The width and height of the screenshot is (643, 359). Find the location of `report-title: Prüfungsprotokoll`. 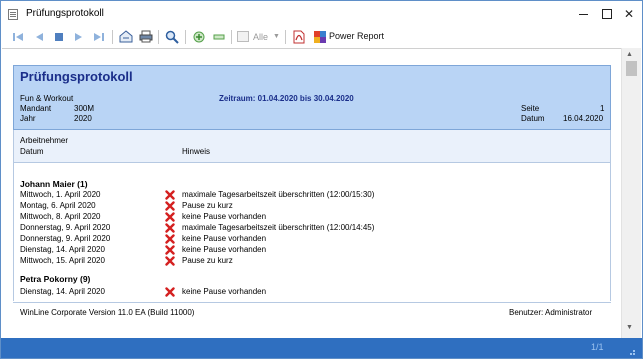

report-title: Prüfungsprotokoll is located at coordinates (76, 76).